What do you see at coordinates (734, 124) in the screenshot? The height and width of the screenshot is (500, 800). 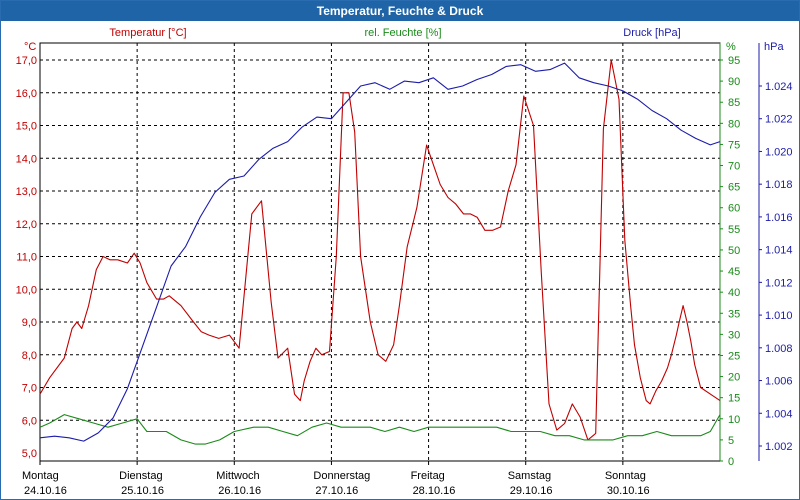 I see `humidity-tick-label: 80` at bounding box center [734, 124].